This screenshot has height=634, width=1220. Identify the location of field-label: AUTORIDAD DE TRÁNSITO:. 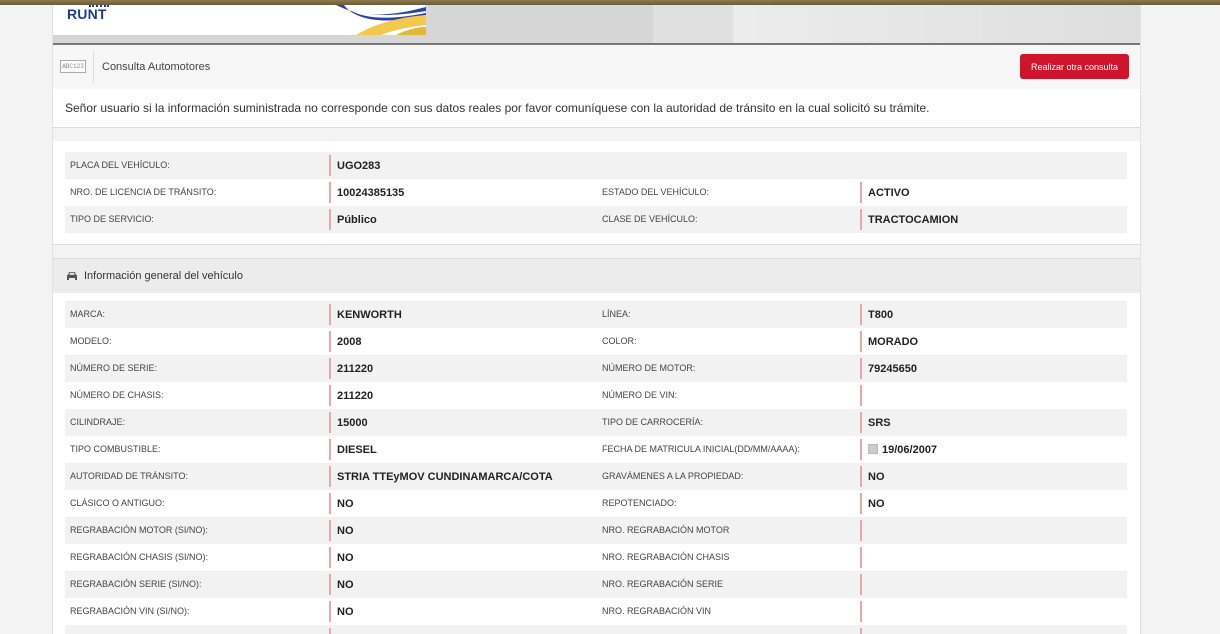
(129, 476).